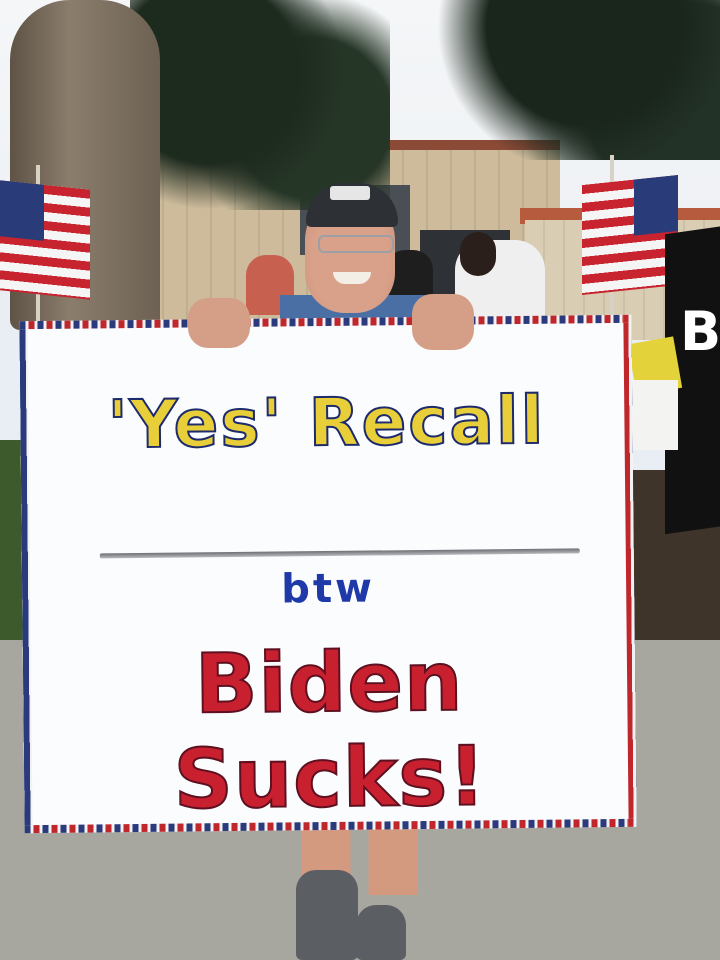 Image resolution: width=720 pixels, height=960 pixels. I want to click on sneaker-left, so click(327, 915).